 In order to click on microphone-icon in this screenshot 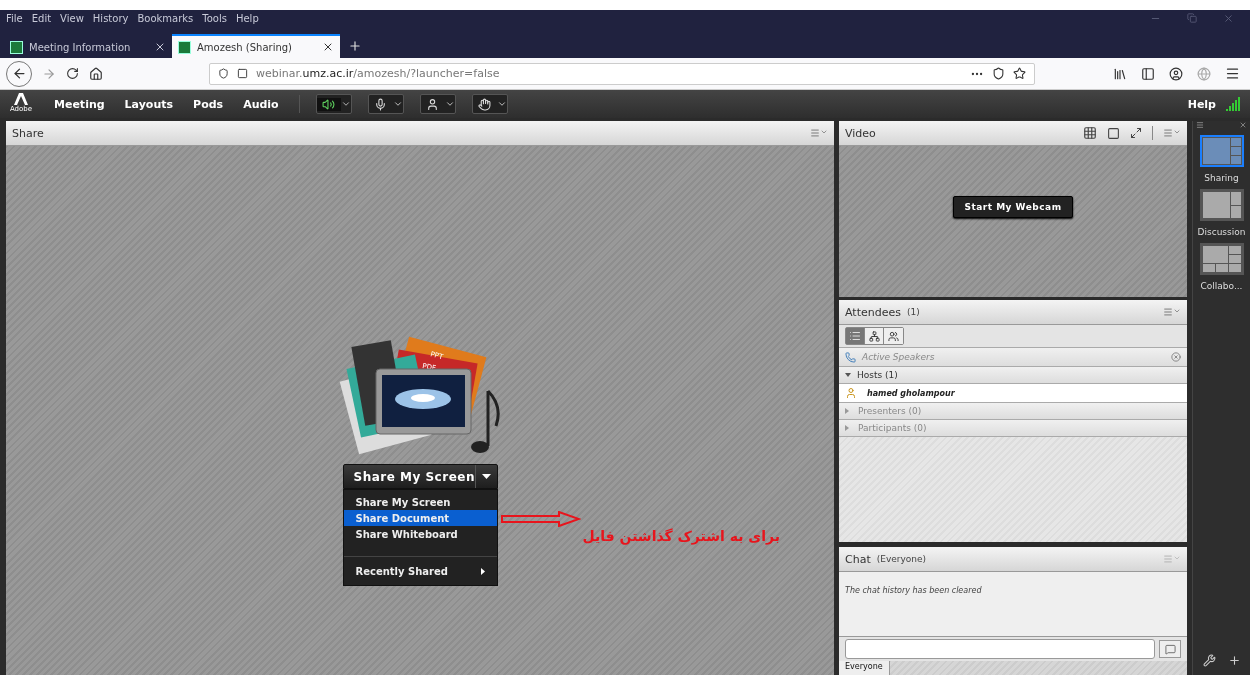, I will do `click(381, 104)`.